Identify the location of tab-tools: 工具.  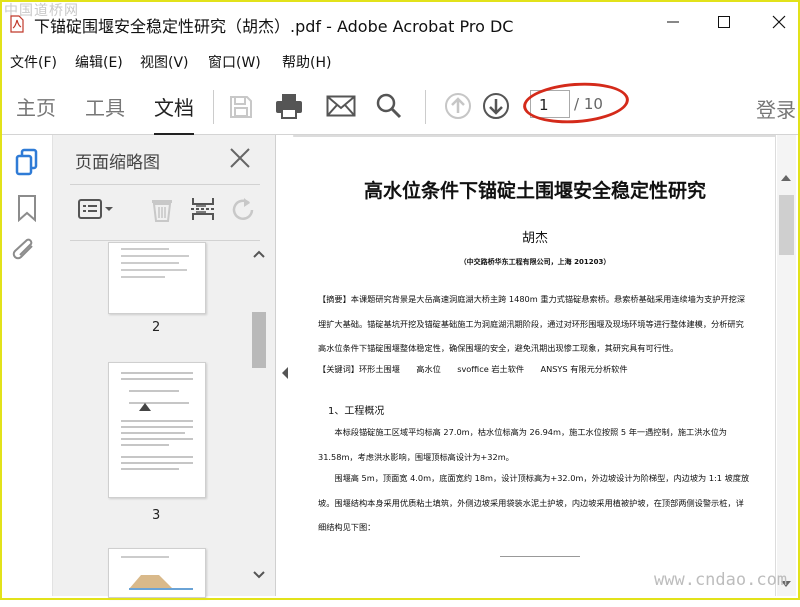
(105, 106).